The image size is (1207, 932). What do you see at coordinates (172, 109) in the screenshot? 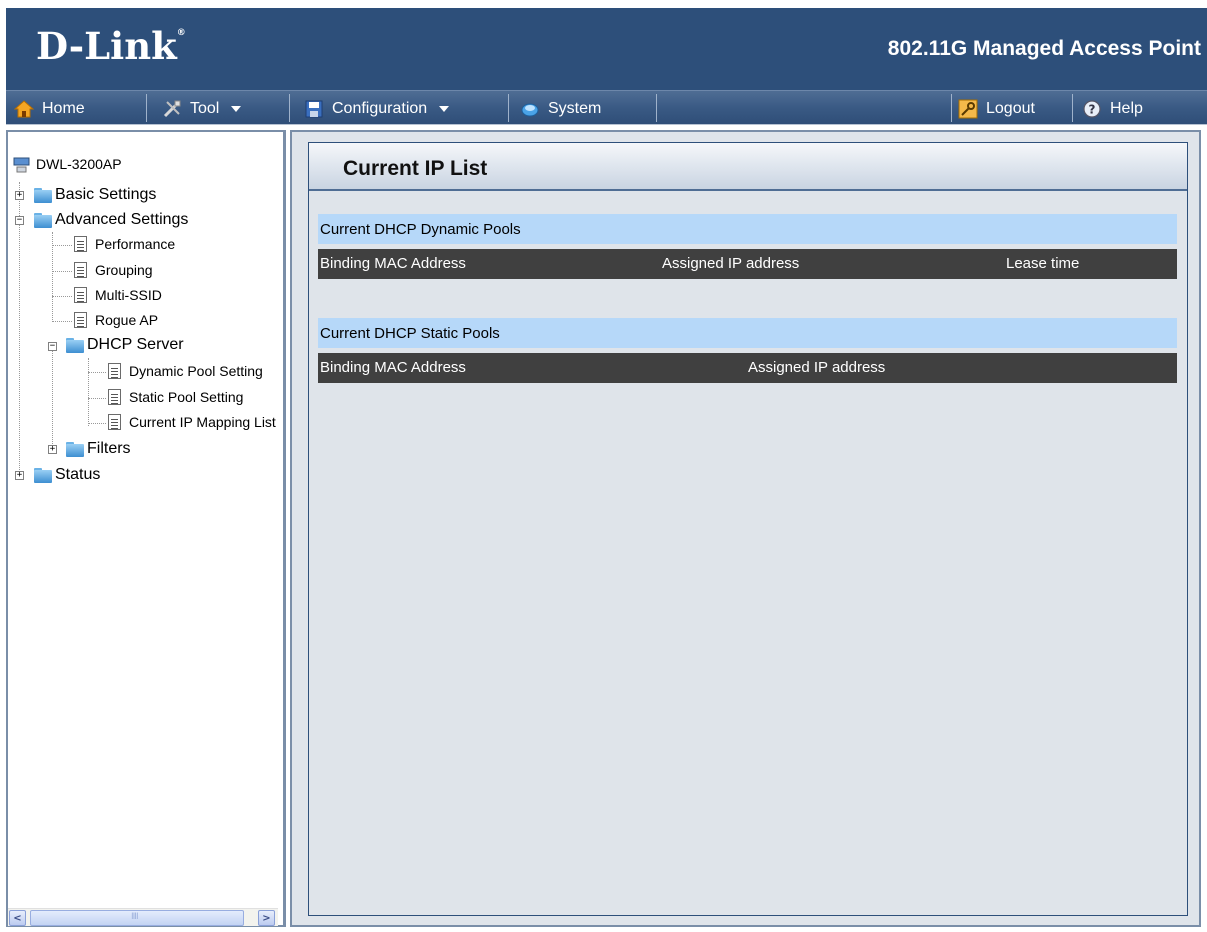
I see `tools-icon` at bounding box center [172, 109].